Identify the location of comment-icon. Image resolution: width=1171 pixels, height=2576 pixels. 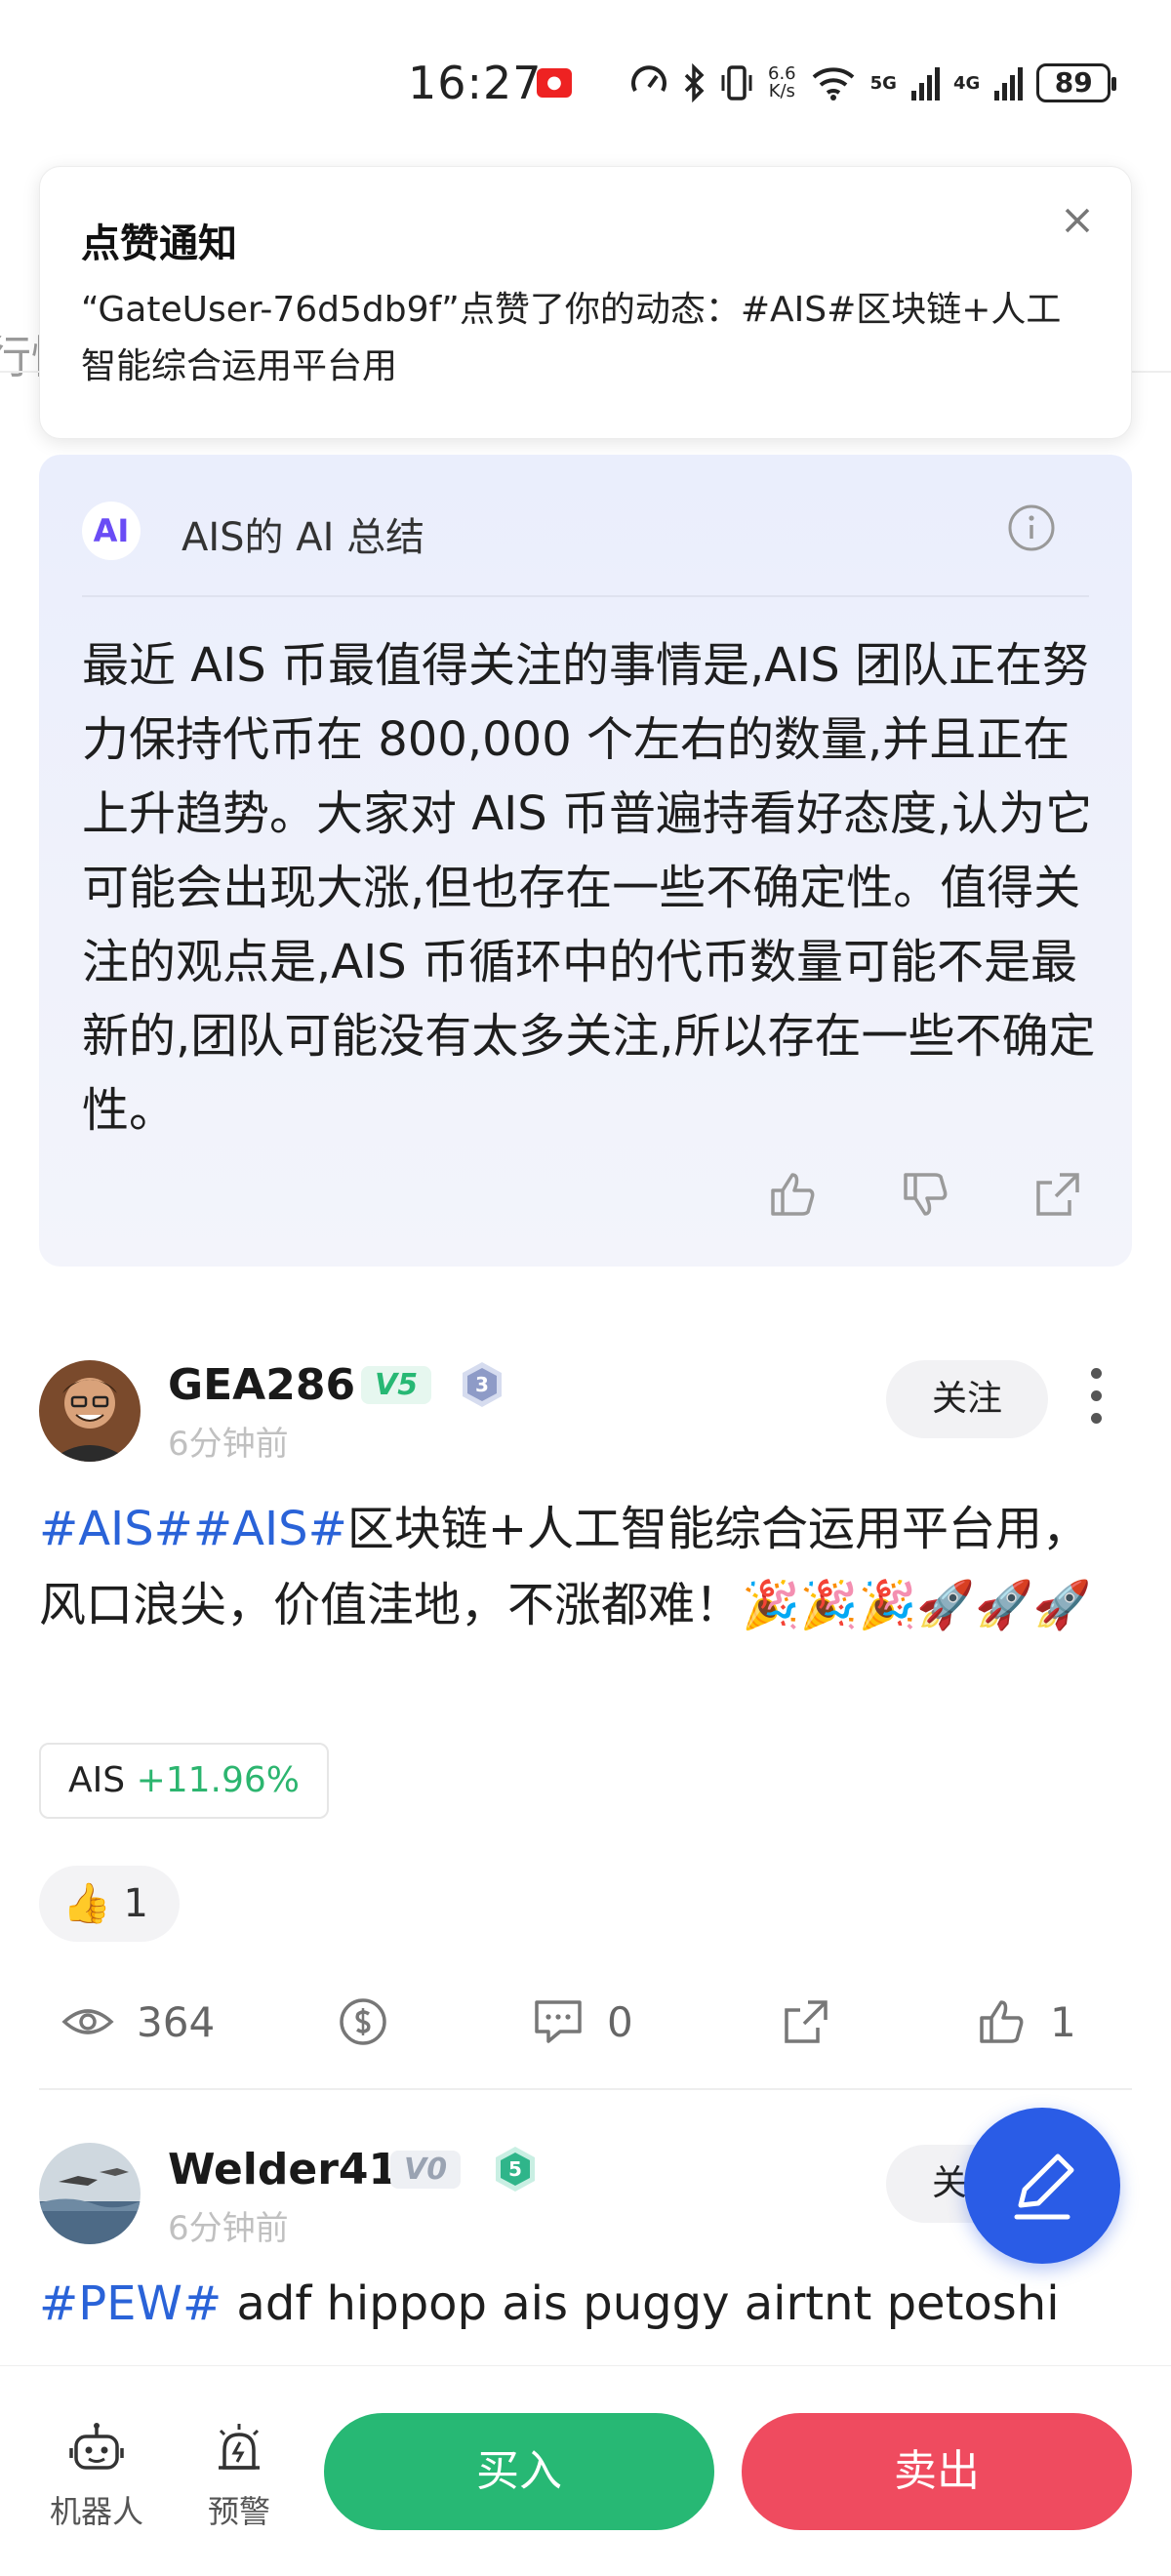
(558, 2021).